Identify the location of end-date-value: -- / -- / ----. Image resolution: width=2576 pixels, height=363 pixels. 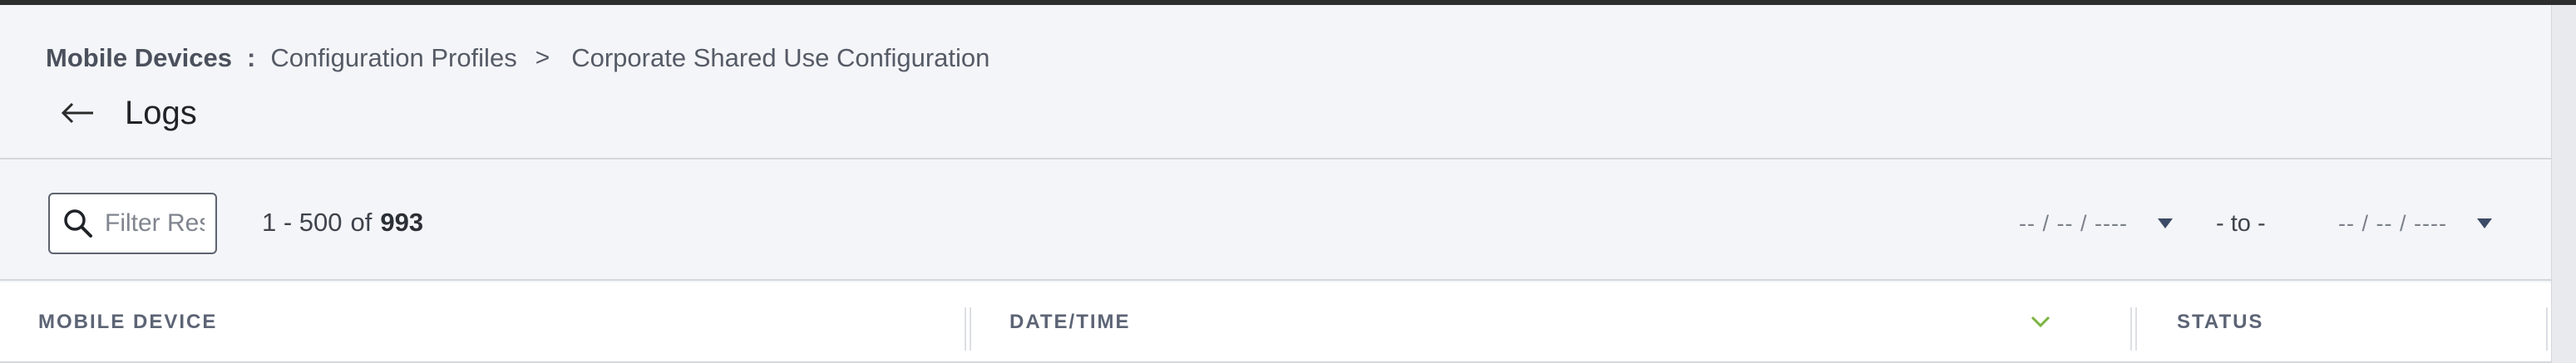
(2392, 223).